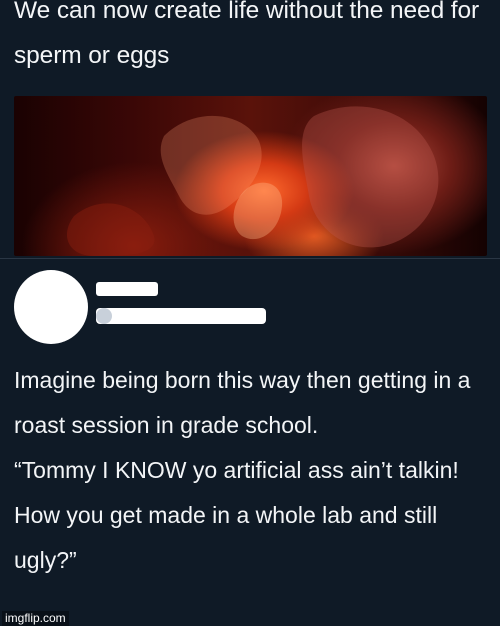 This screenshot has width=500, height=626. I want to click on imgflip-watermark: imgflip.com, so click(35, 618).